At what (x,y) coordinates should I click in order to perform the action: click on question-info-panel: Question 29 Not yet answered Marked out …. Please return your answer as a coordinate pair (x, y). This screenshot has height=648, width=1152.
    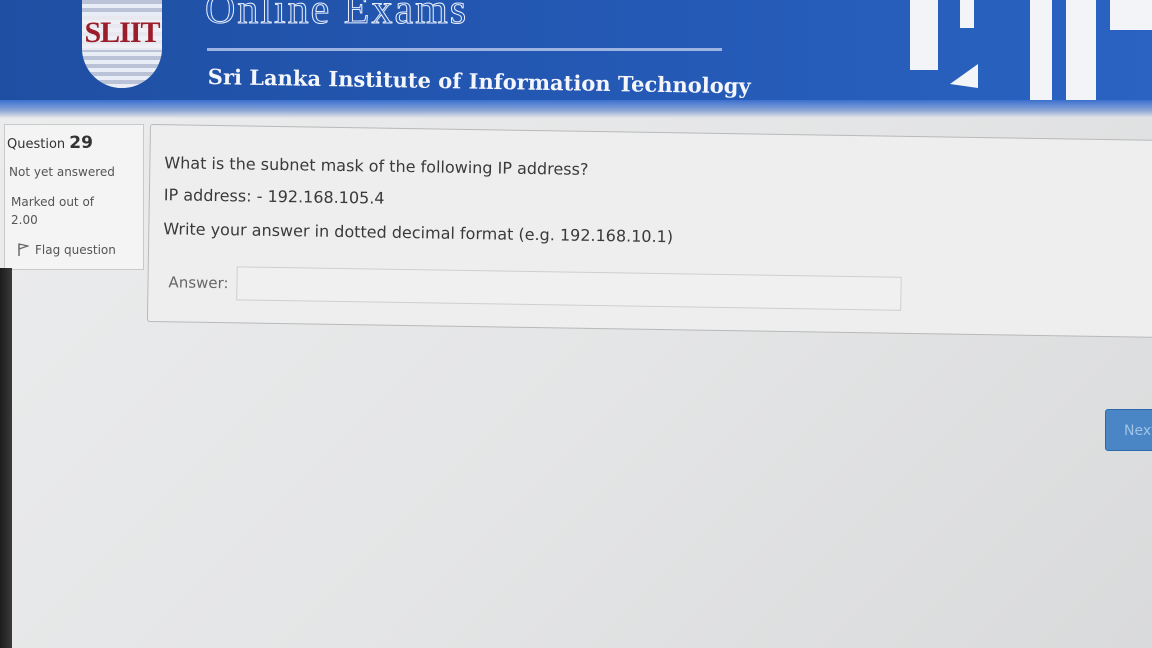
    Looking at the image, I should click on (74, 197).